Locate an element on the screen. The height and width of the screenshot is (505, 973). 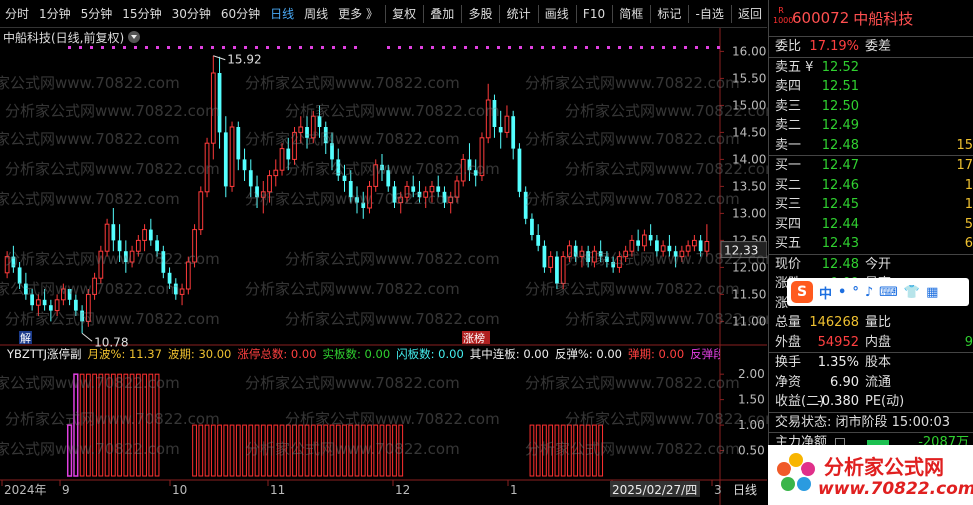
tool-button-6: 简框 is located at coordinates (631, 14).